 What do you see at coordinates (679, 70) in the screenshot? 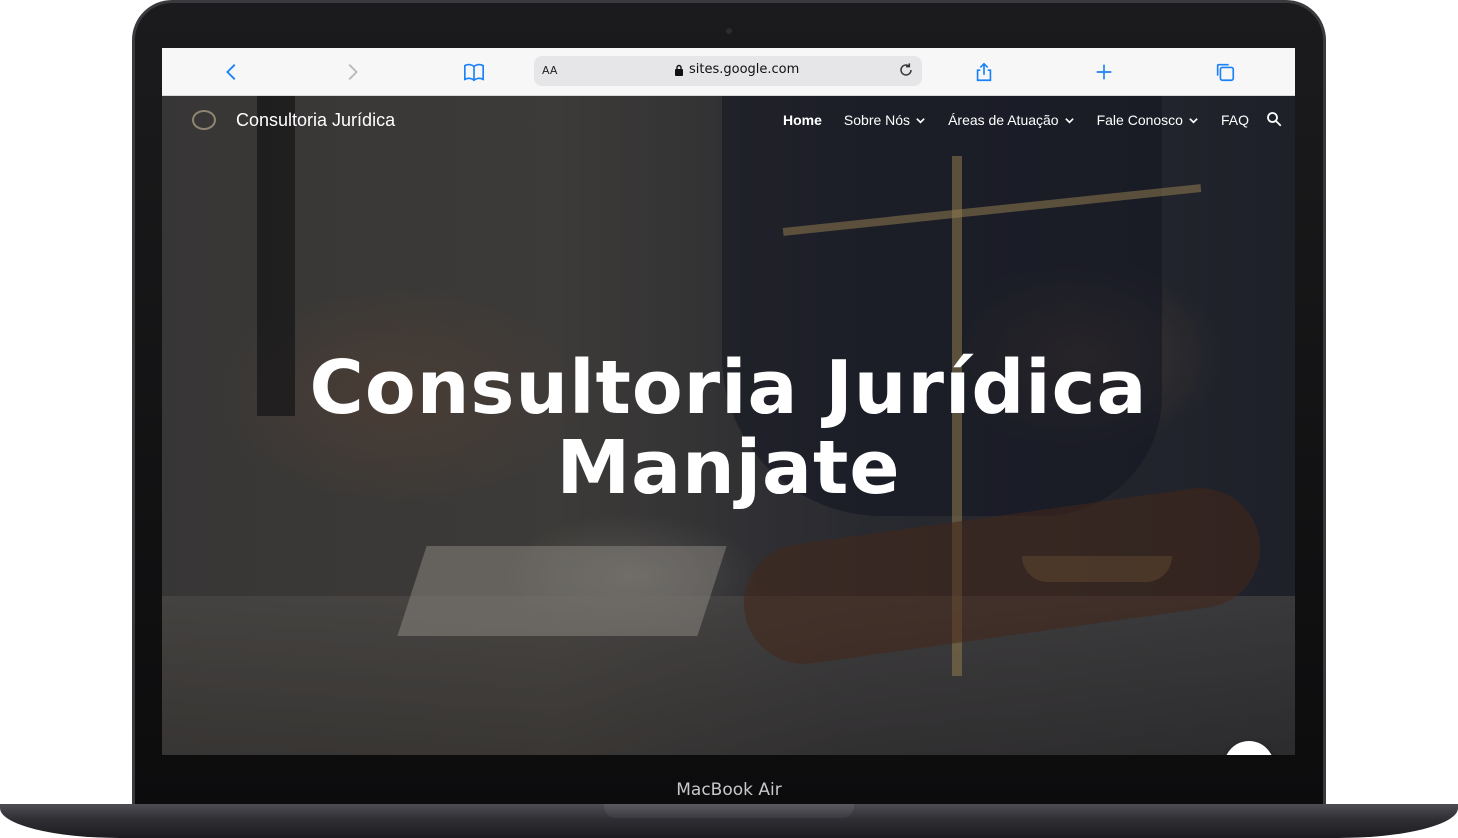
I see `lock-icon` at bounding box center [679, 70].